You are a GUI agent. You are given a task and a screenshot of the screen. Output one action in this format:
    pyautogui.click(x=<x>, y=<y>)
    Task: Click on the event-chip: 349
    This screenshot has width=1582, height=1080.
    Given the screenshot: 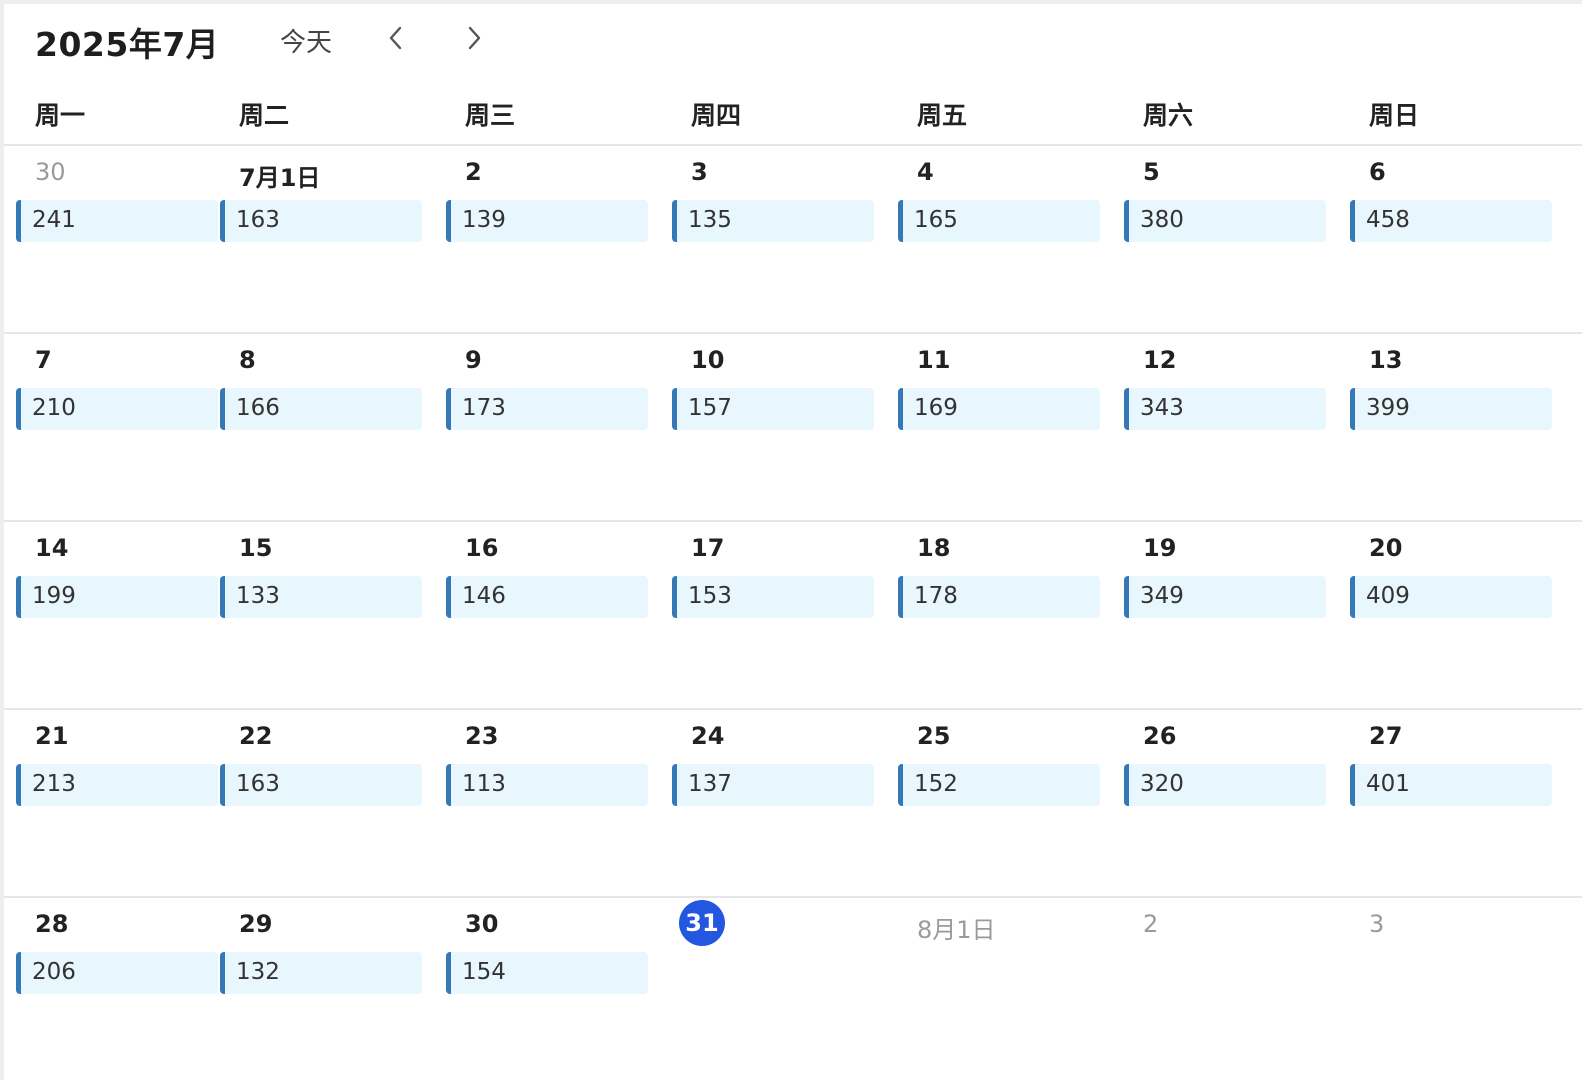 What is the action you would take?
    pyautogui.click(x=1225, y=597)
    